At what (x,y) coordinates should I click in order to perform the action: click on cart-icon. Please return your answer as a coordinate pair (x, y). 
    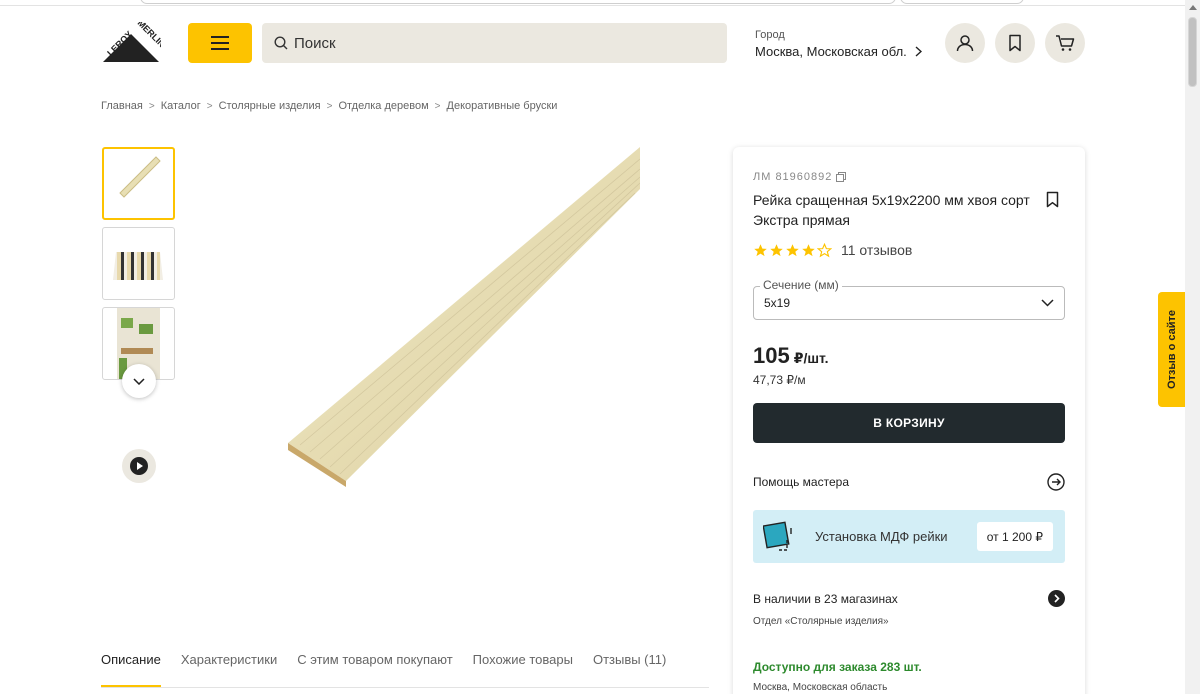
    Looking at the image, I should click on (1065, 43).